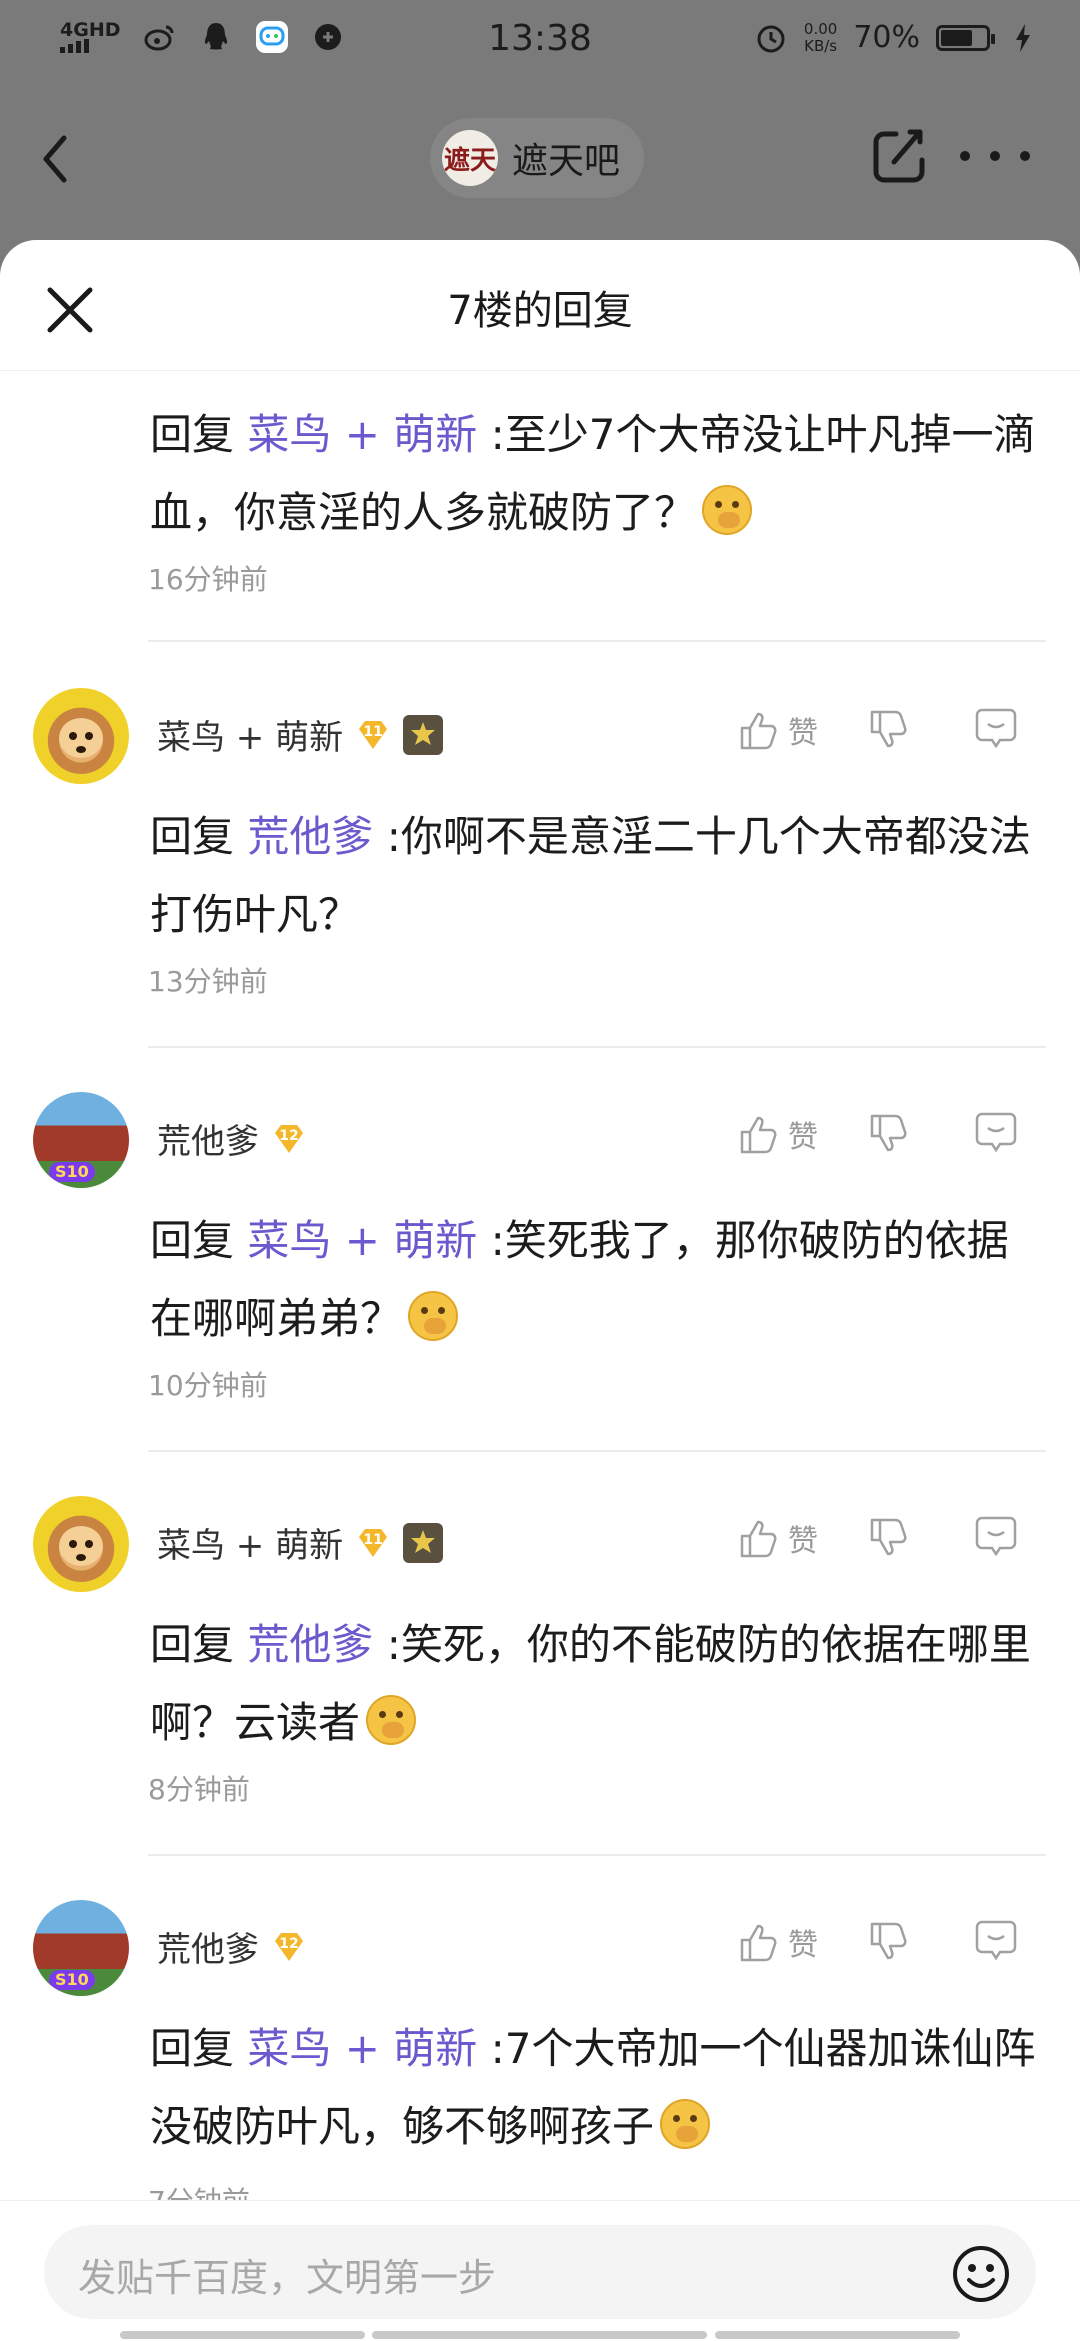 Image resolution: width=1080 pixels, height=2341 pixels. I want to click on composer-bar: 发贴千百度，文明第一步, so click(540, 2270).